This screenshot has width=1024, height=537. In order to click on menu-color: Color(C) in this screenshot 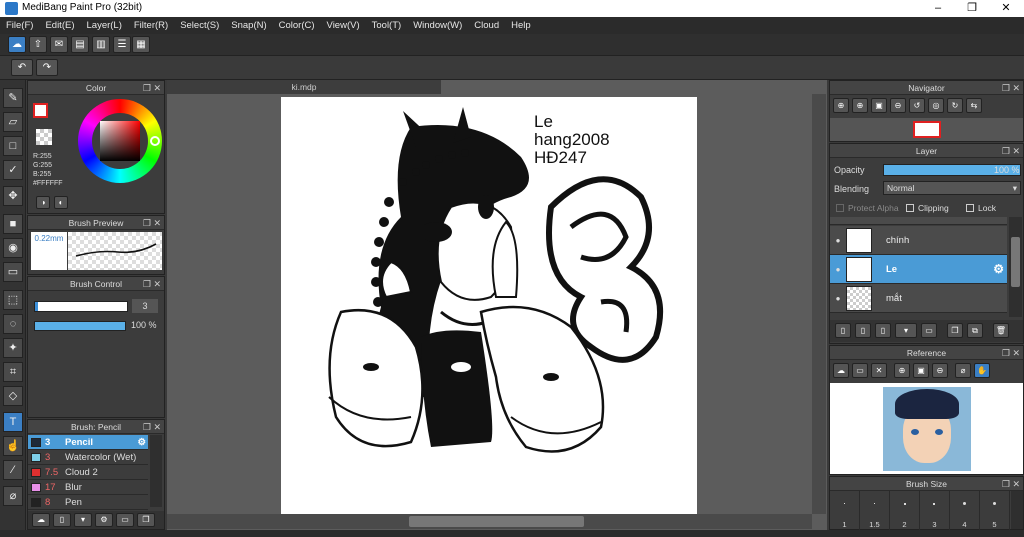, I will do `click(297, 25)`.